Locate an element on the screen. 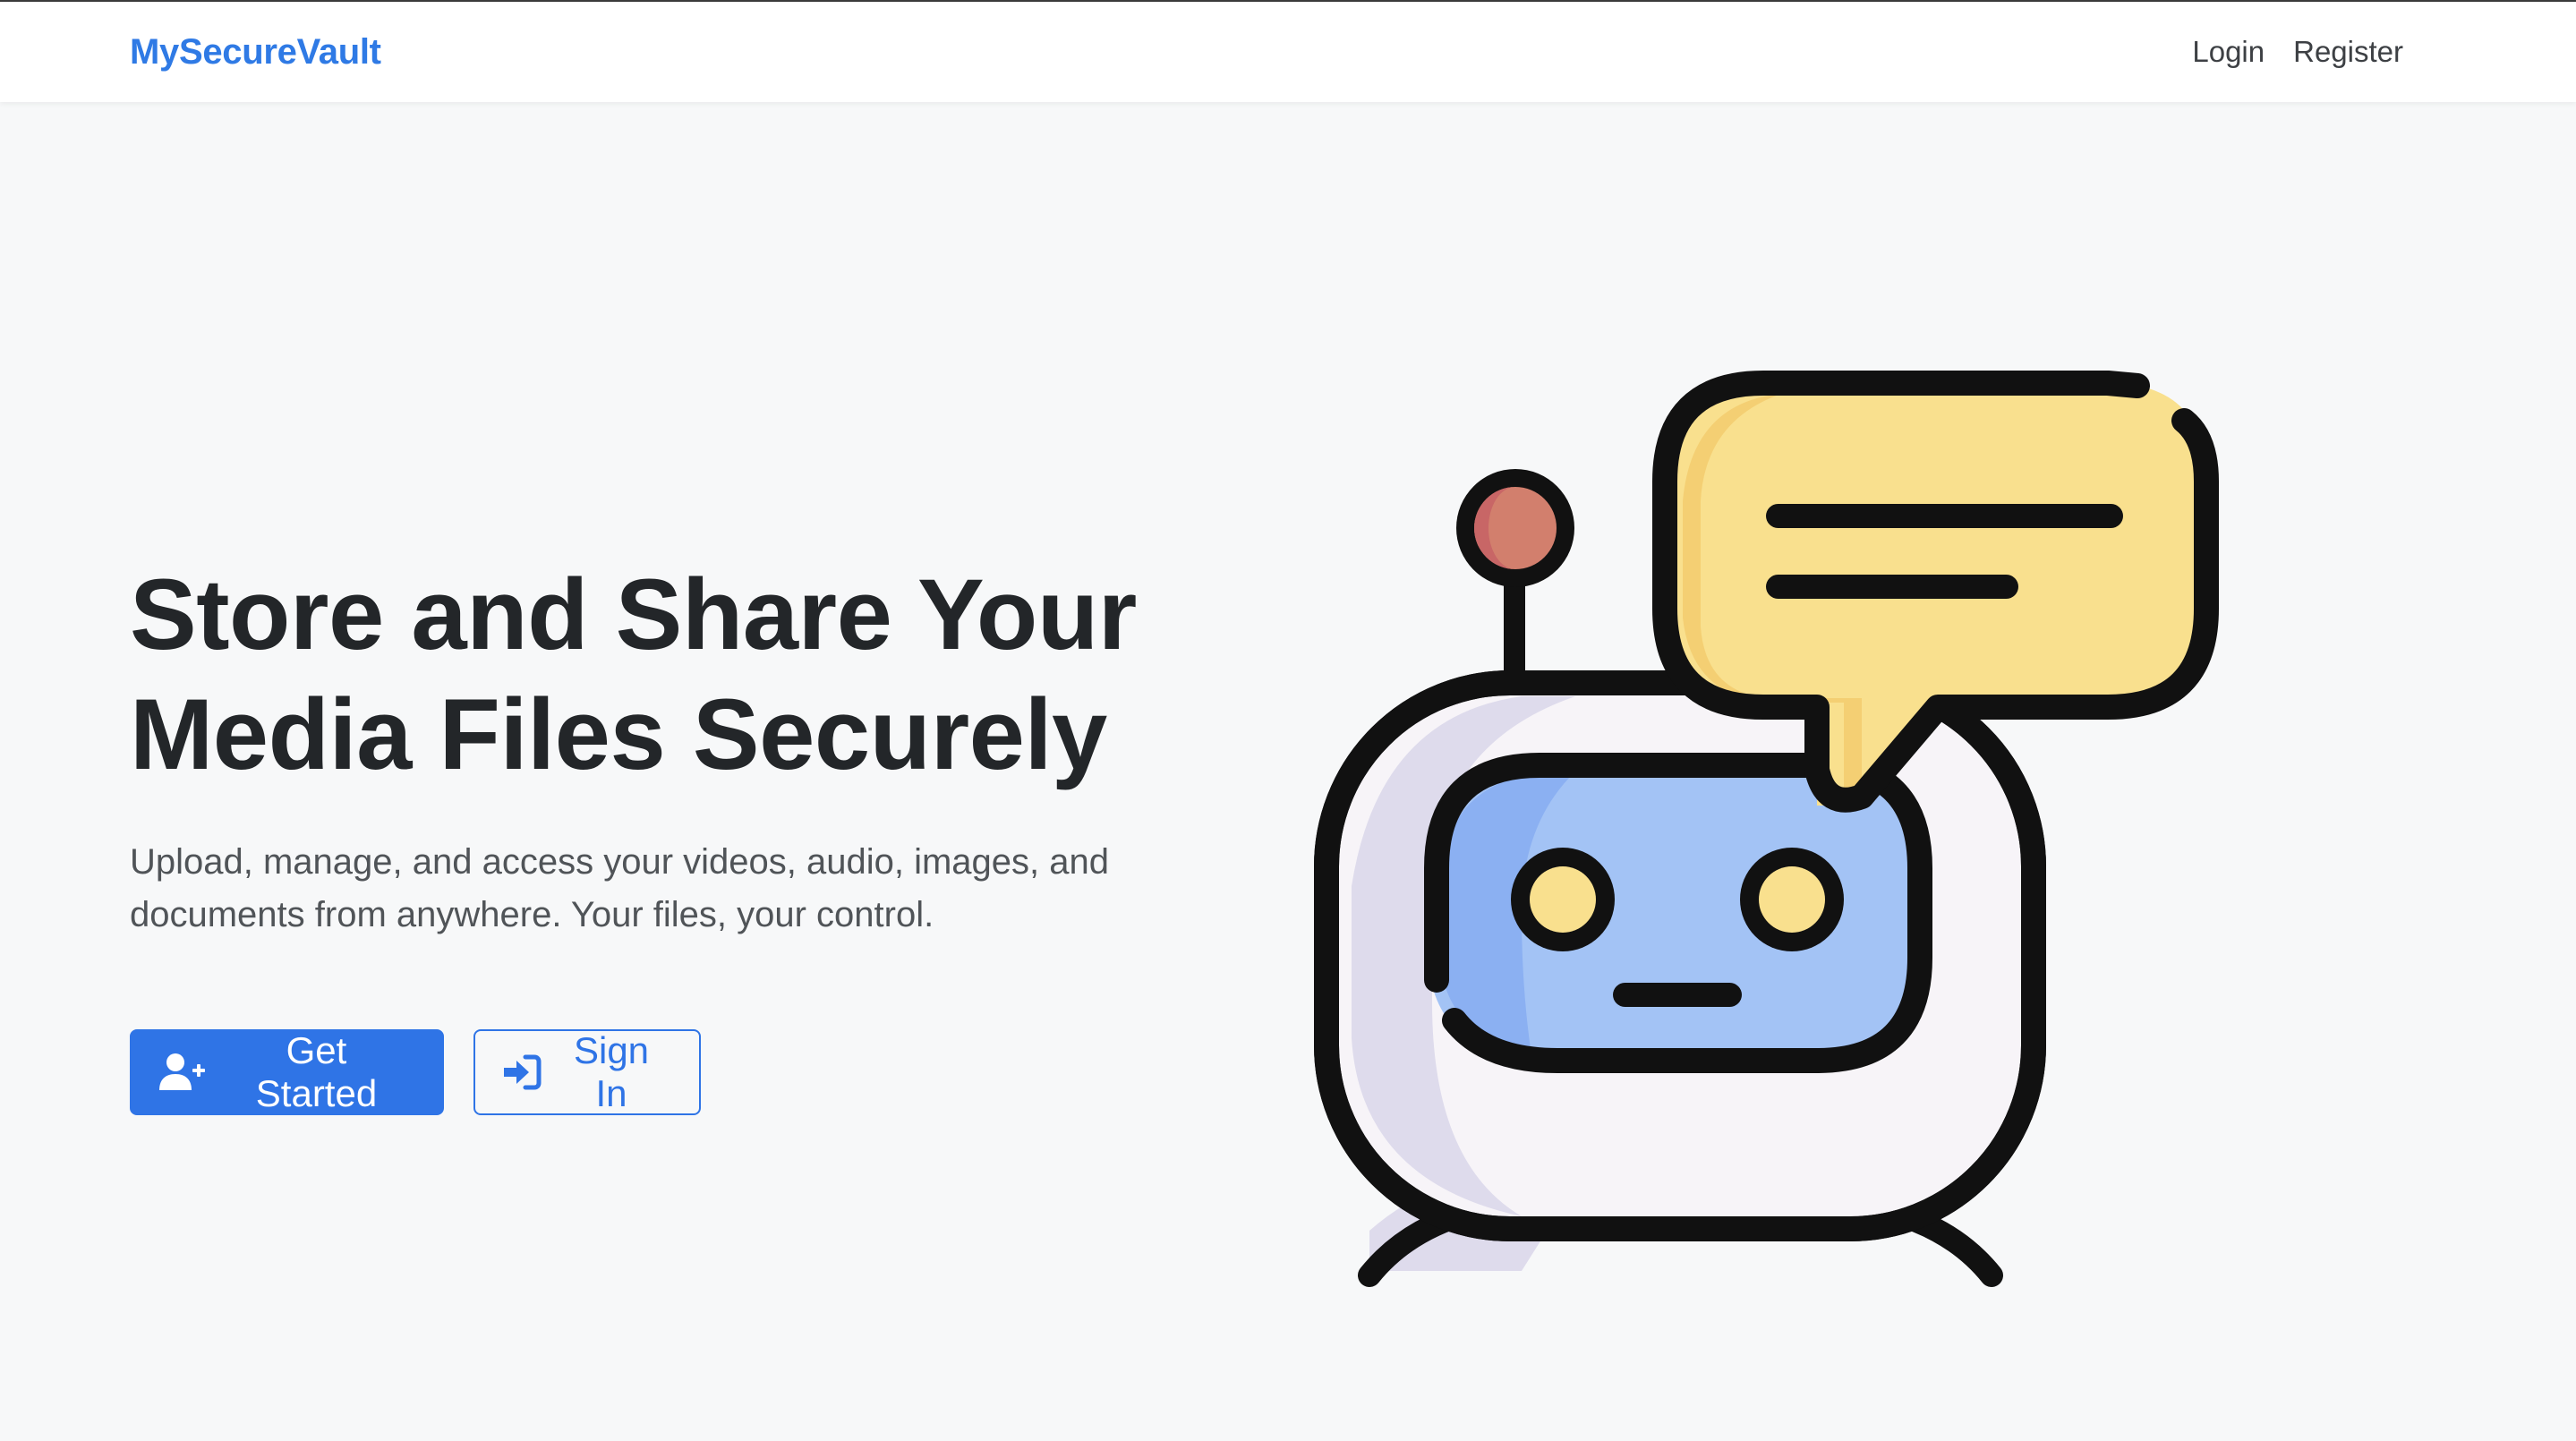  sign-in-button: Sign In is located at coordinates (587, 1072).